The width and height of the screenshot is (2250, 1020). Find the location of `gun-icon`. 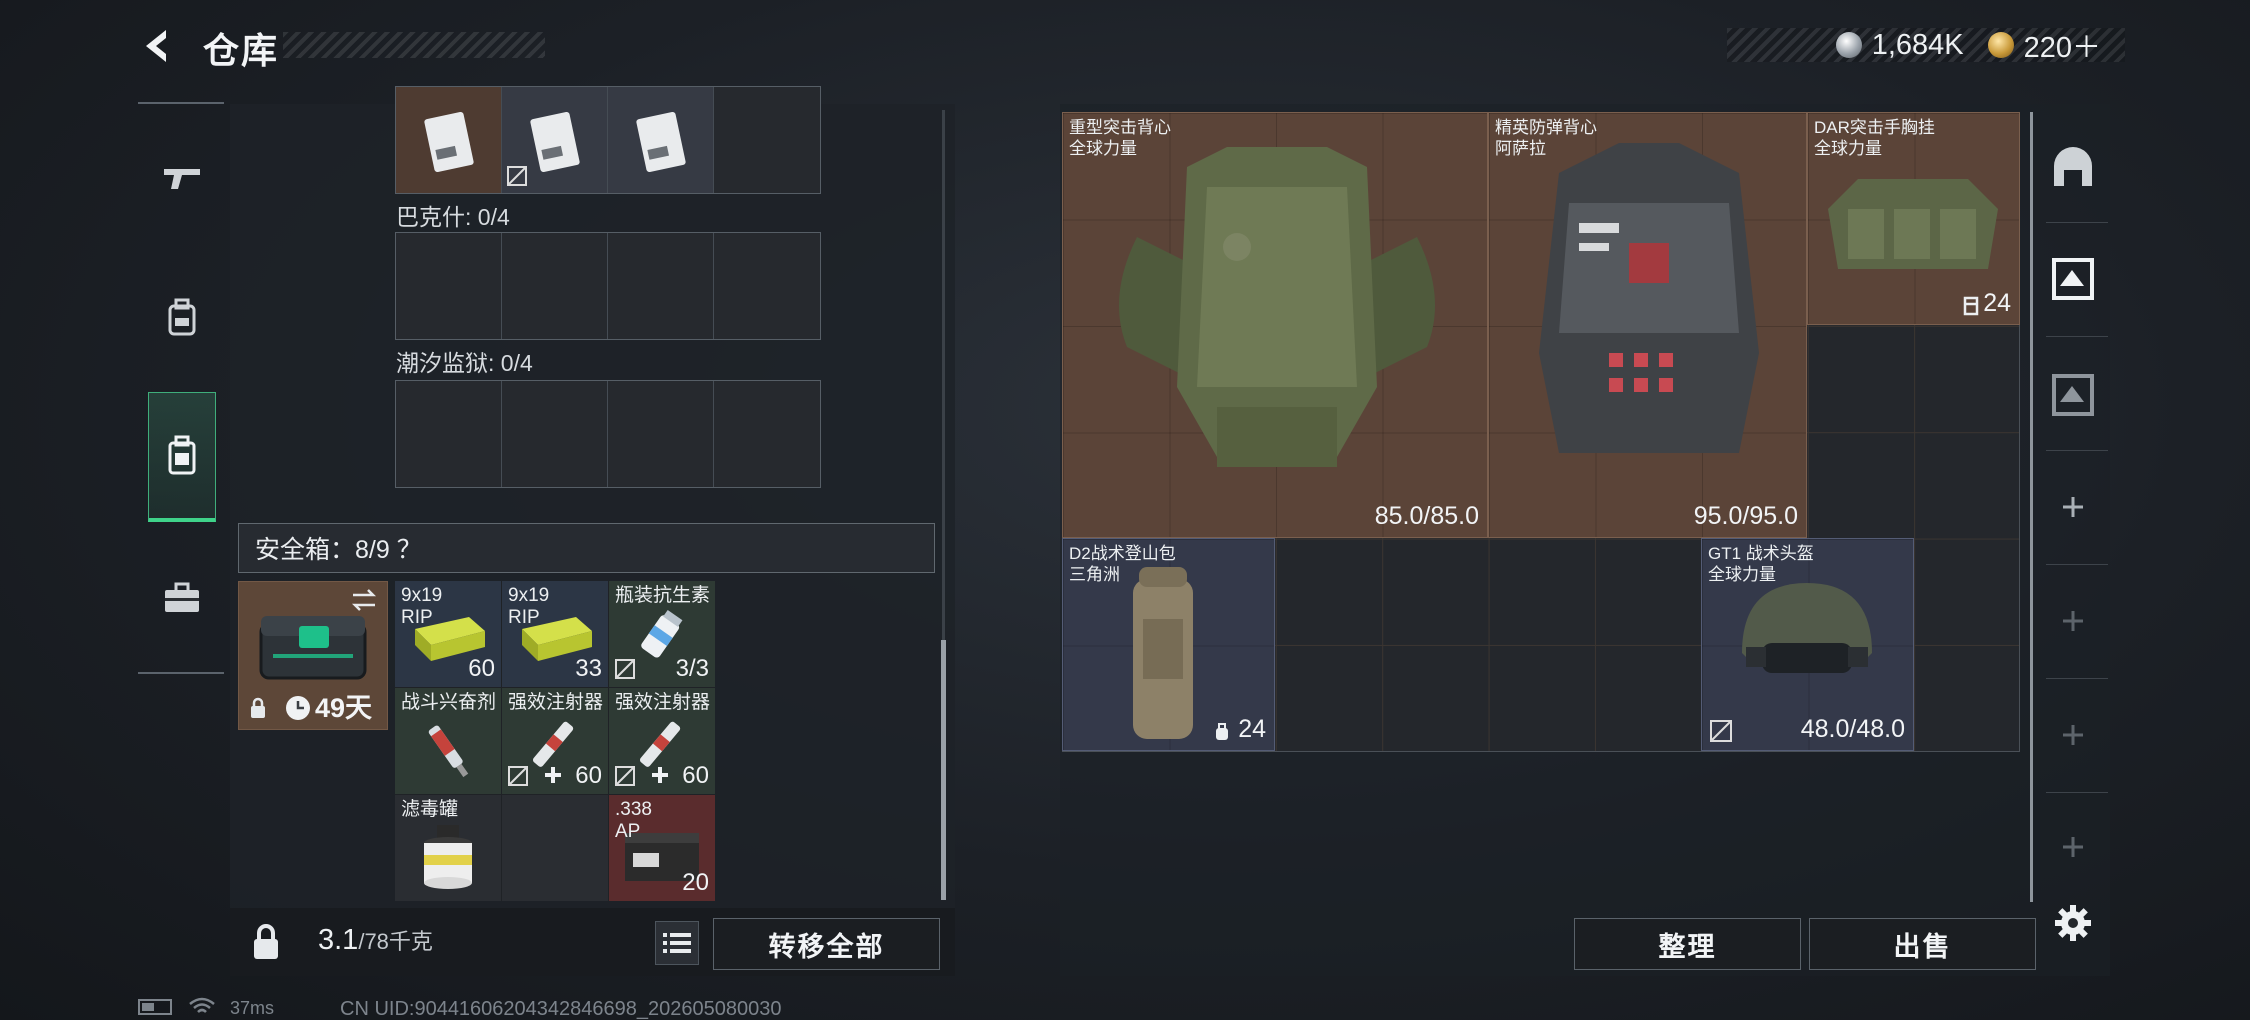

gun-icon is located at coordinates (182, 179).